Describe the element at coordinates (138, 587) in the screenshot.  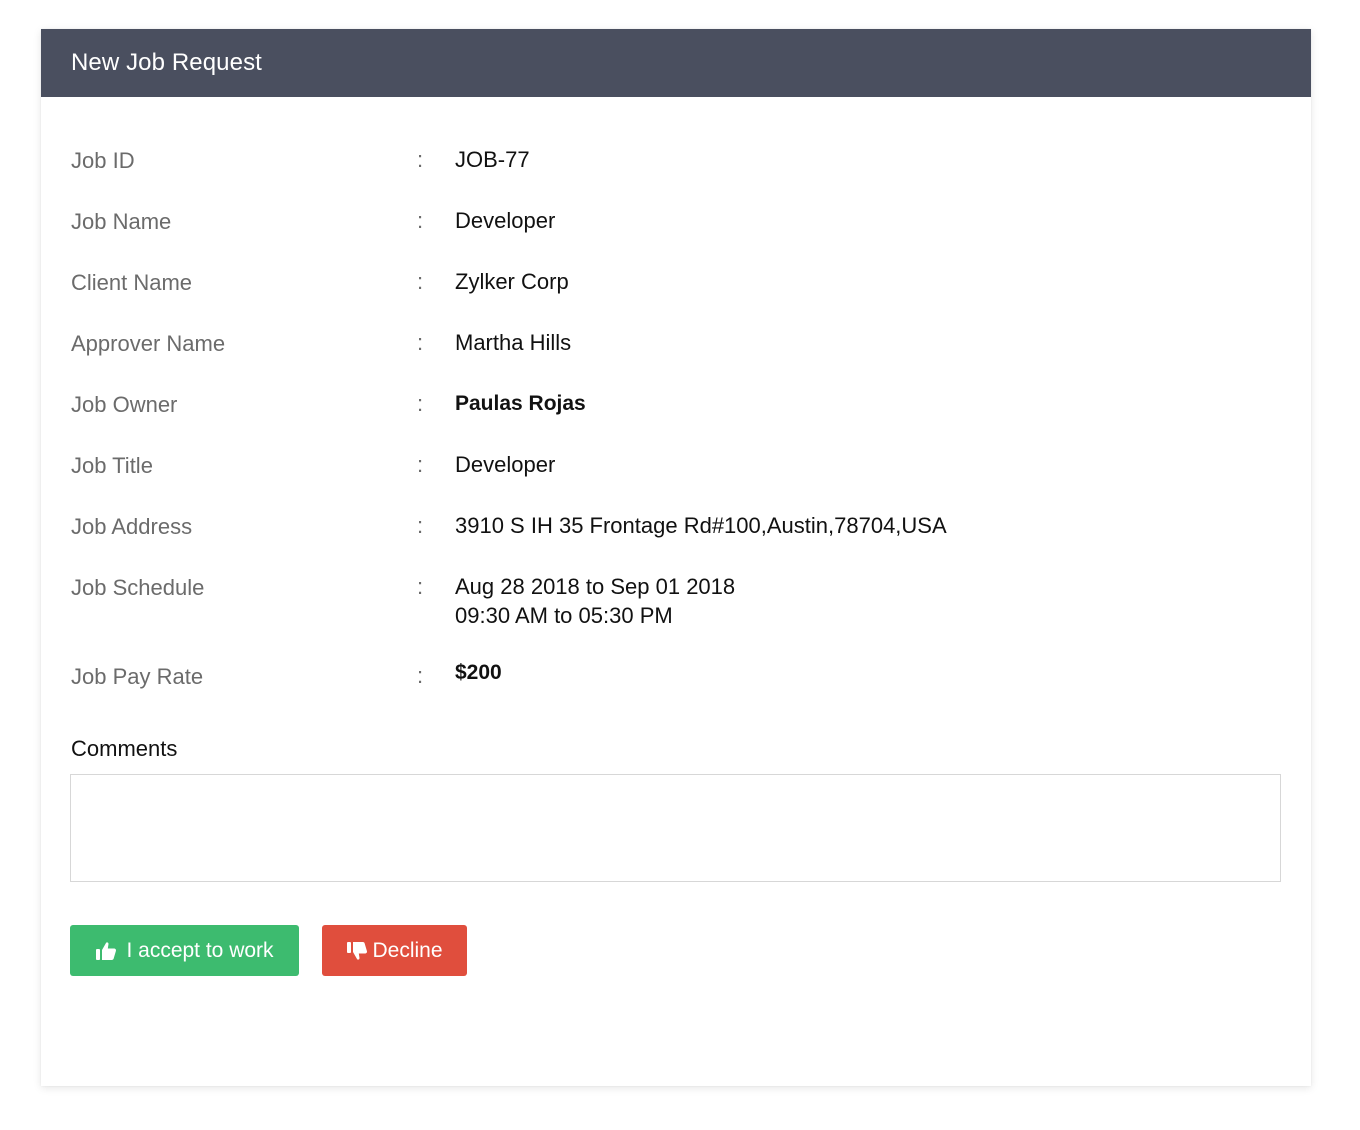
I see `job-schedule-label: Job Schedule` at that location.